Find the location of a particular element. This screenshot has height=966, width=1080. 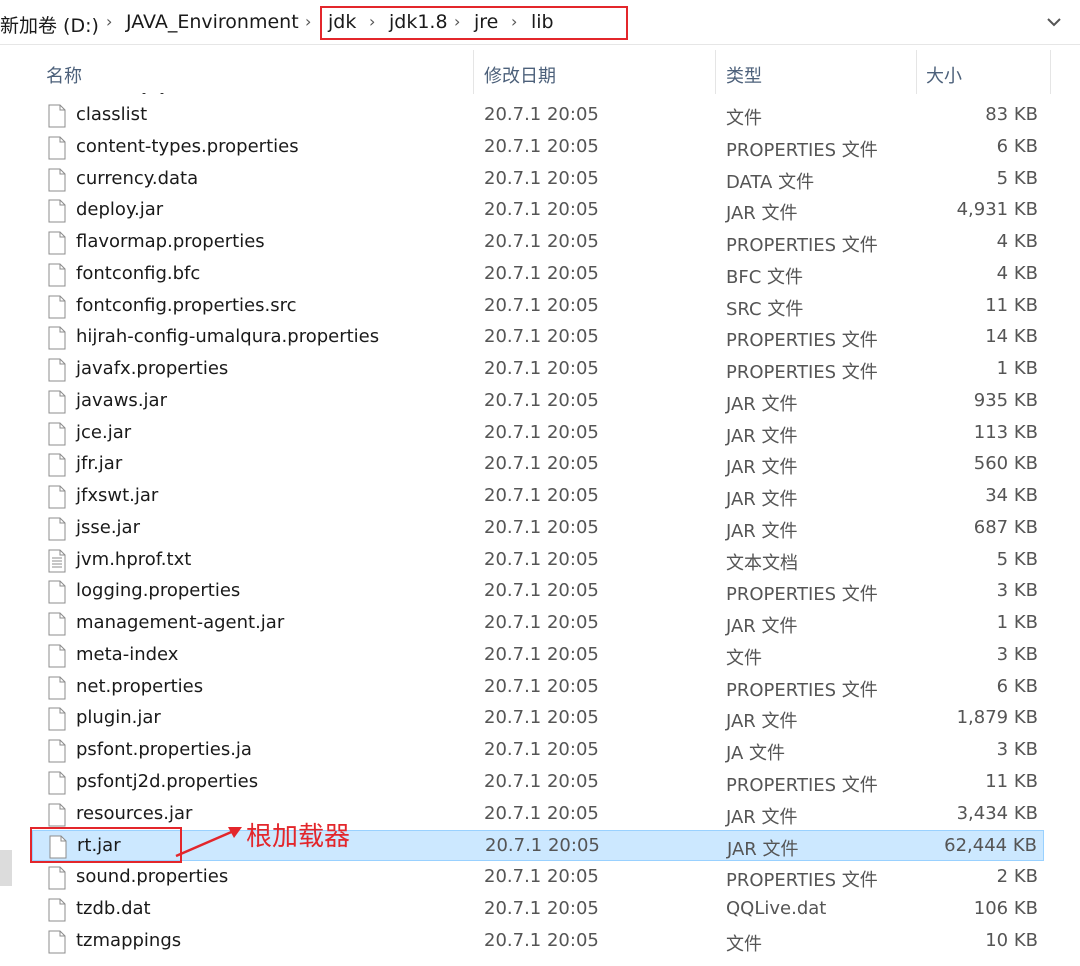

file-row: jfr.jar 20.7.1 20:05 JAR 文件 560 KB is located at coordinates (538, 464).